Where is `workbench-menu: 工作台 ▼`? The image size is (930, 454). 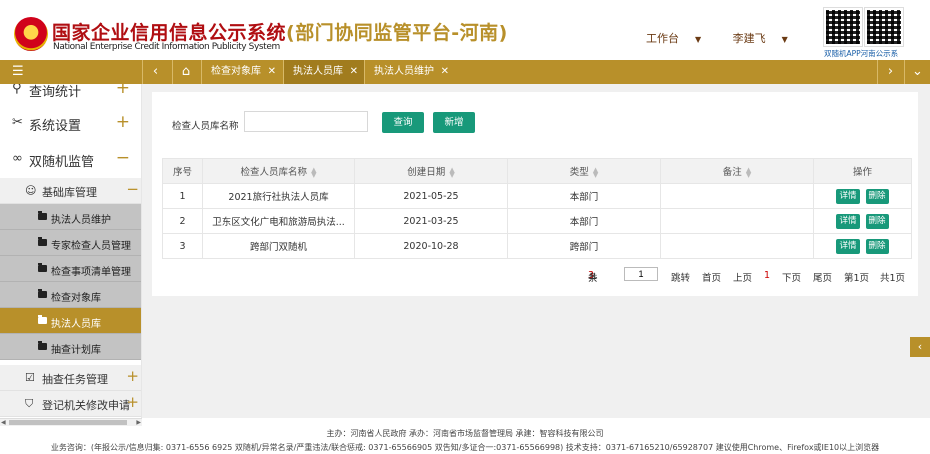
workbench-menu: 工作台 ▼ is located at coordinates (680, 38).